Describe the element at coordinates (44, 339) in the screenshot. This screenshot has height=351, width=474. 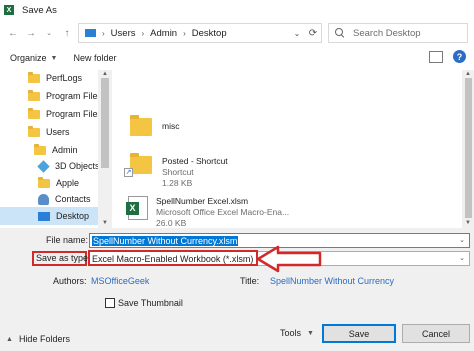
I see `hide-folders-label: Hide Folders` at that location.